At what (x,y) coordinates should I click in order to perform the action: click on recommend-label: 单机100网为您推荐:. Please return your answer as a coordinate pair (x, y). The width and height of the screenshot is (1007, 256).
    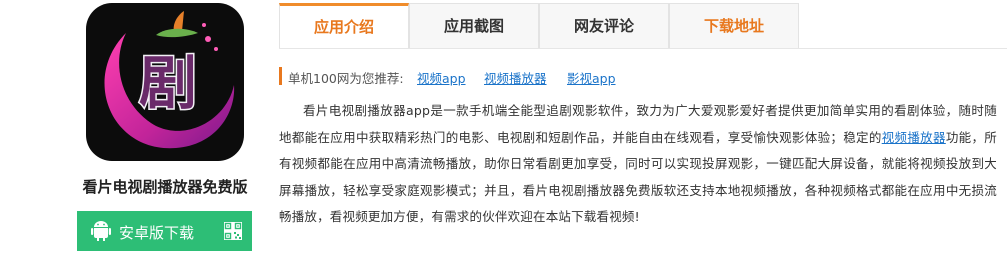
    Looking at the image, I should click on (346, 78).